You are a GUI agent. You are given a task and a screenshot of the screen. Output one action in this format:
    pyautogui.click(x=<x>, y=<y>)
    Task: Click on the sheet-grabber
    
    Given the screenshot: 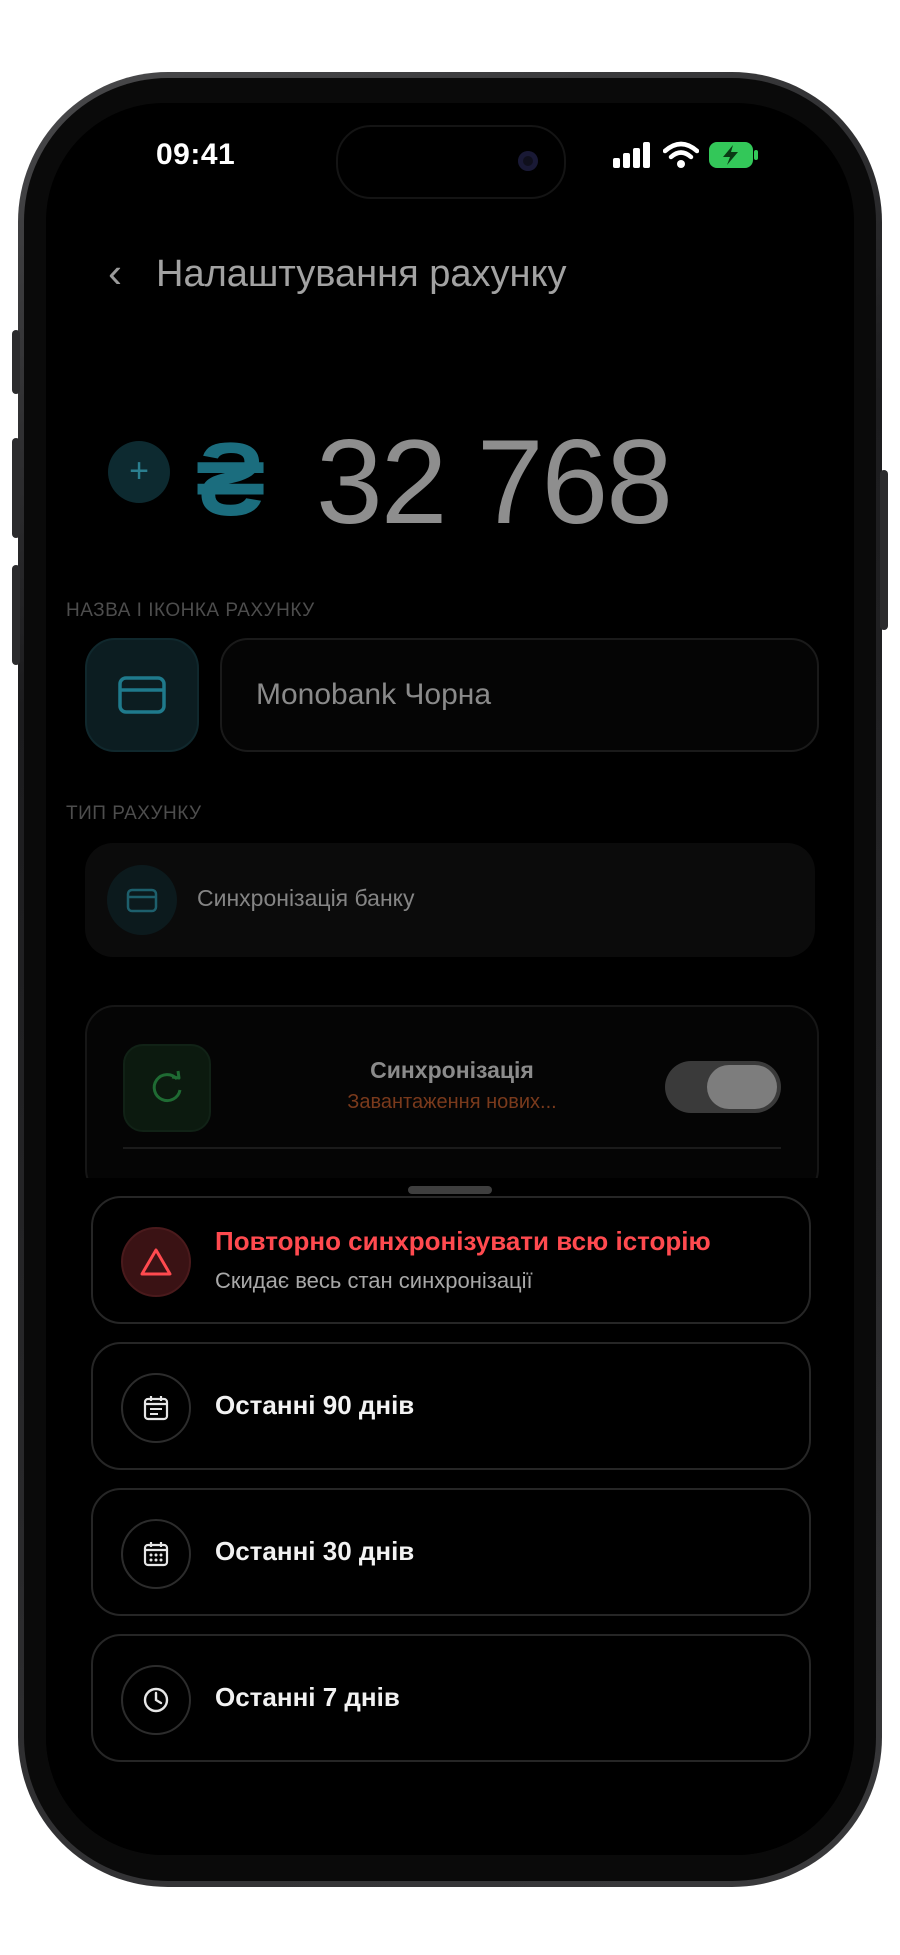 What is the action you would take?
    pyautogui.click(x=450, y=1190)
    